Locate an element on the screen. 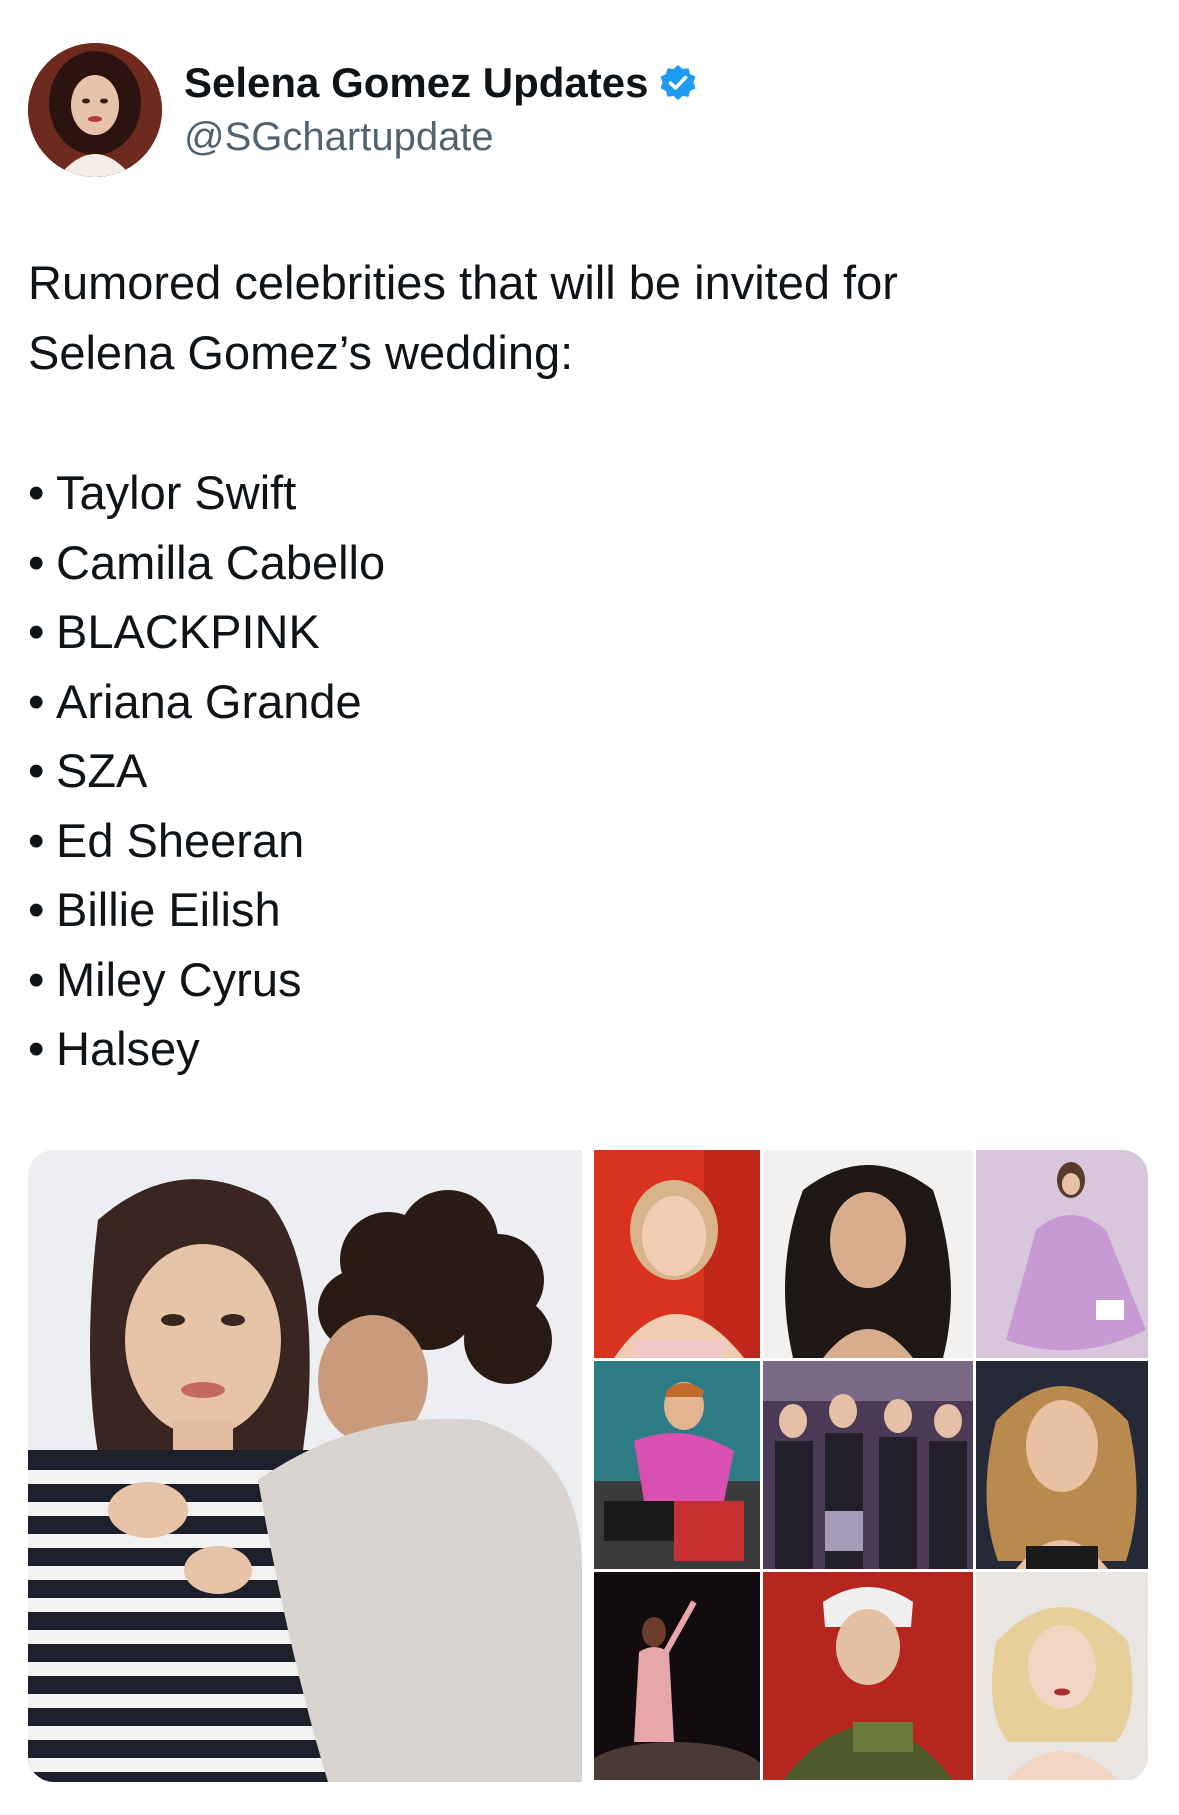  list-item-label: SZA is located at coordinates (102, 770).